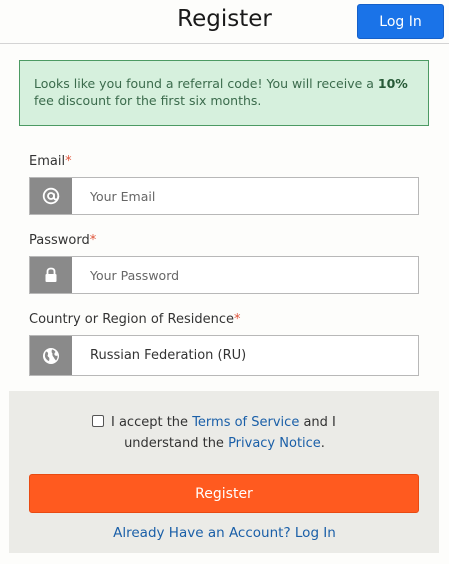  I want to click on email-label: Email*, so click(50, 161).